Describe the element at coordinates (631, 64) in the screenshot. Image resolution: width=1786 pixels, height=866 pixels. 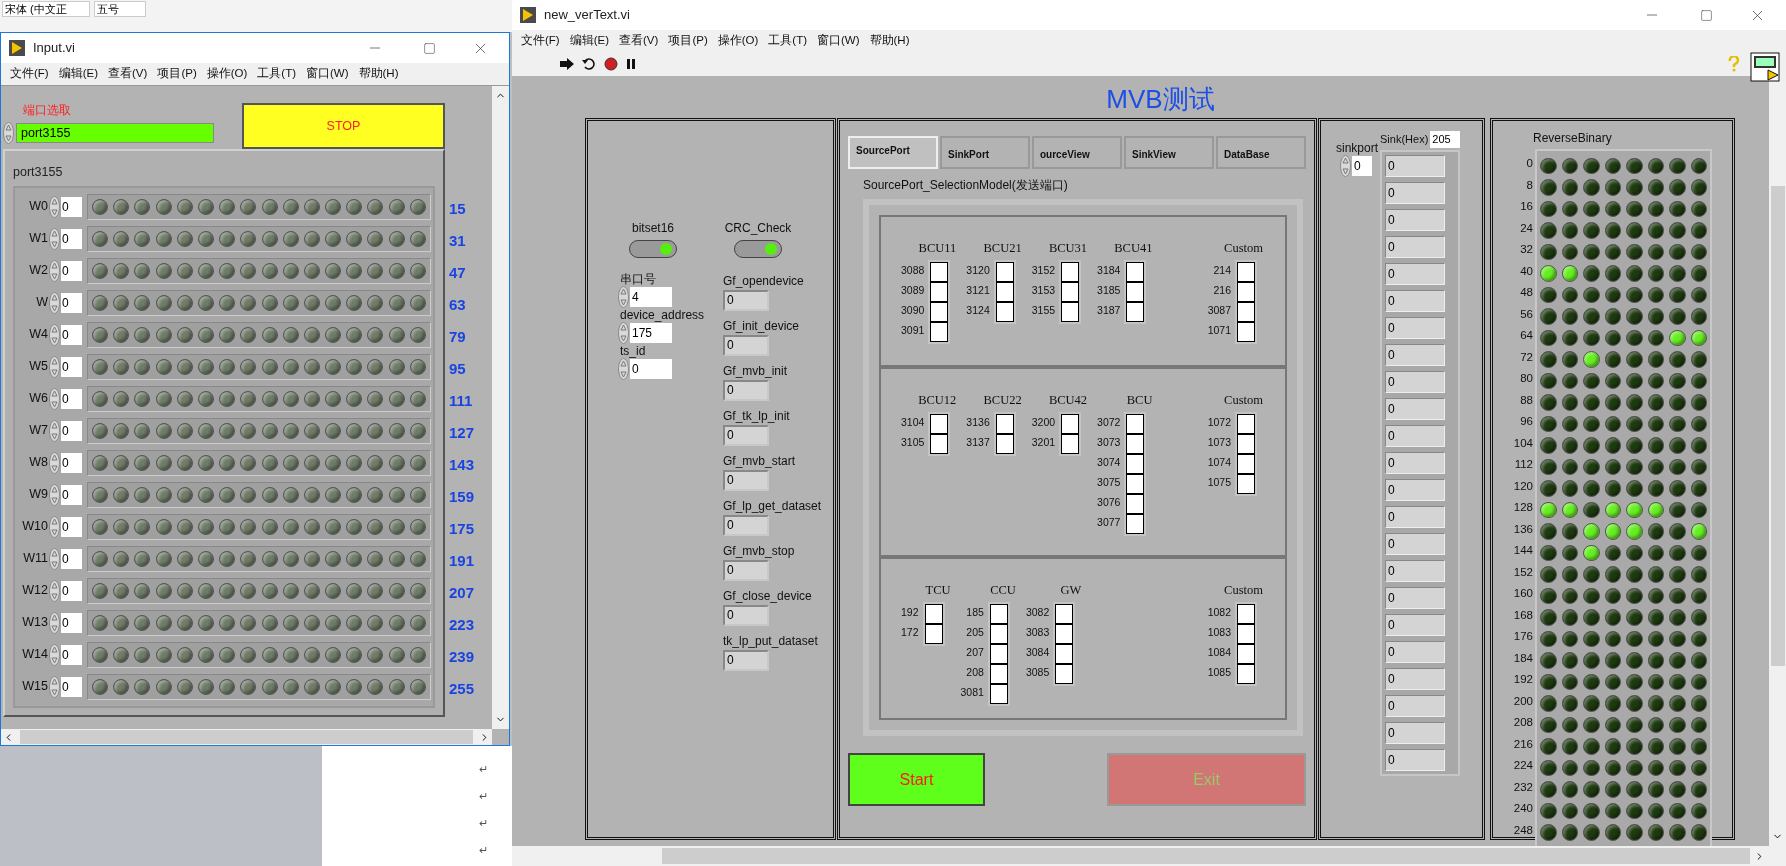
I see `pause-icon` at that location.